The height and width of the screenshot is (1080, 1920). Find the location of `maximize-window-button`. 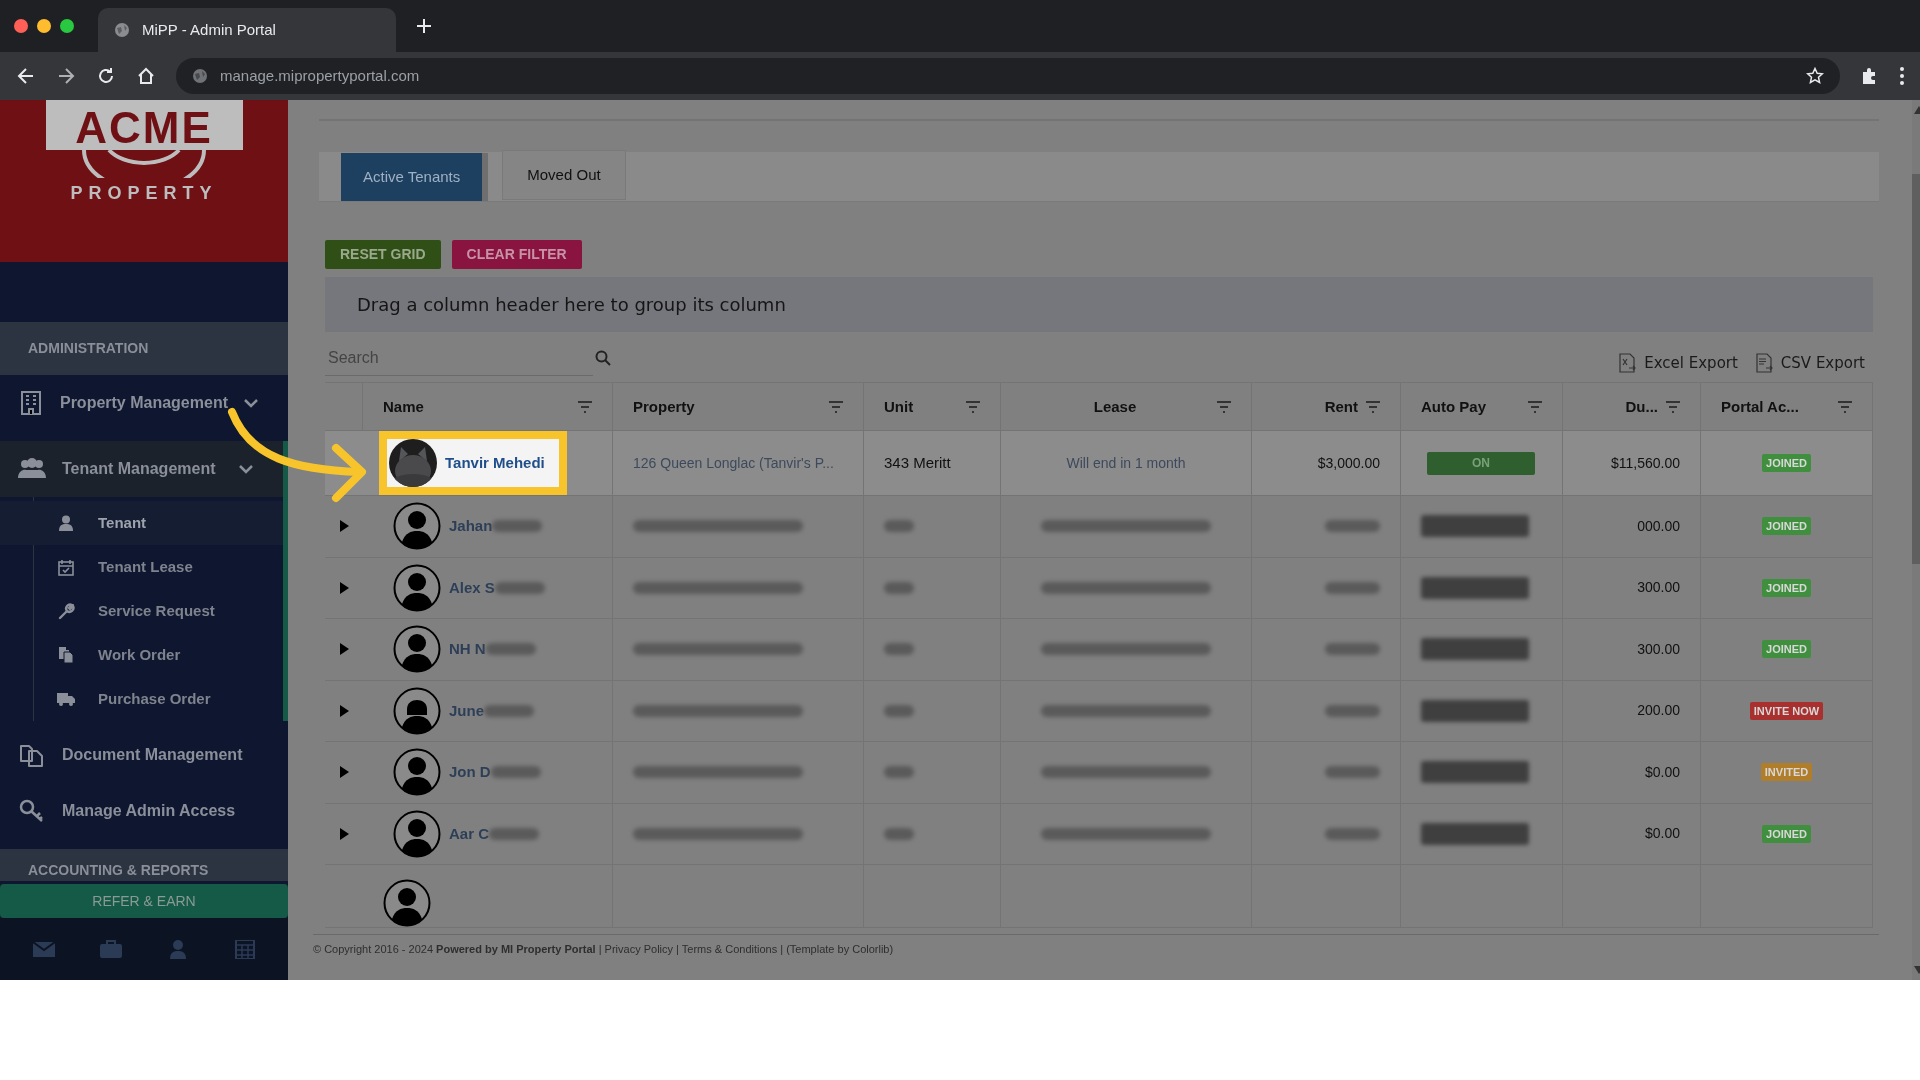

maximize-window-button is located at coordinates (67, 26).